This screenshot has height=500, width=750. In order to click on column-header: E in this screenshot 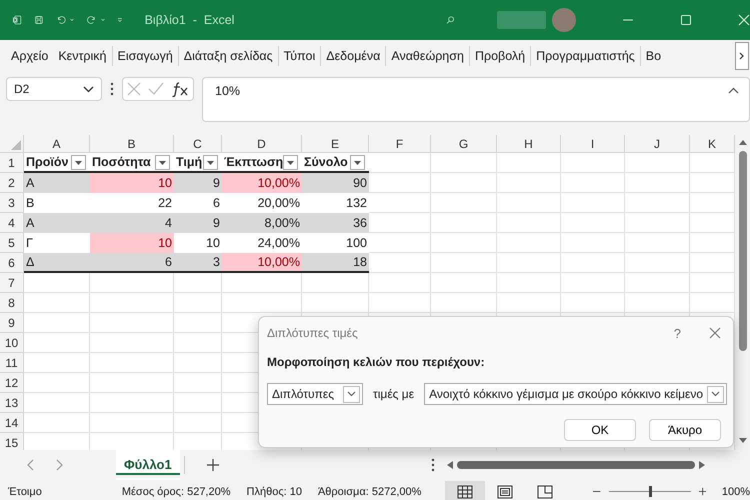, I will do `click(335, 144)`.